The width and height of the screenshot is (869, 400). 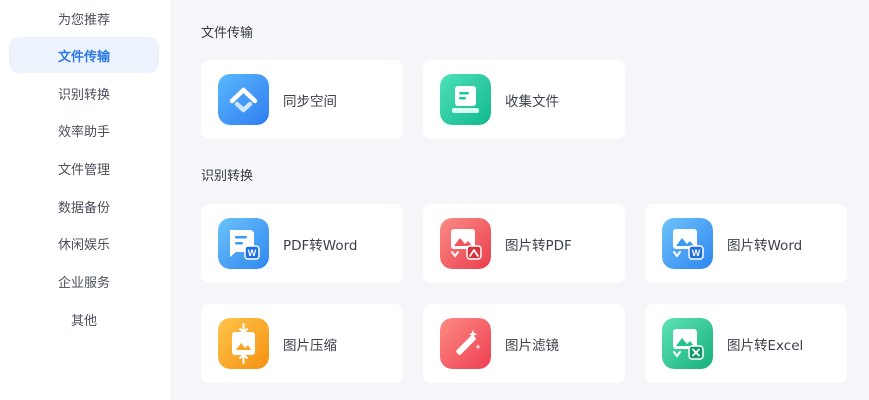 I want to click on card-label: 图片压缩, so click(x=310, y=345).